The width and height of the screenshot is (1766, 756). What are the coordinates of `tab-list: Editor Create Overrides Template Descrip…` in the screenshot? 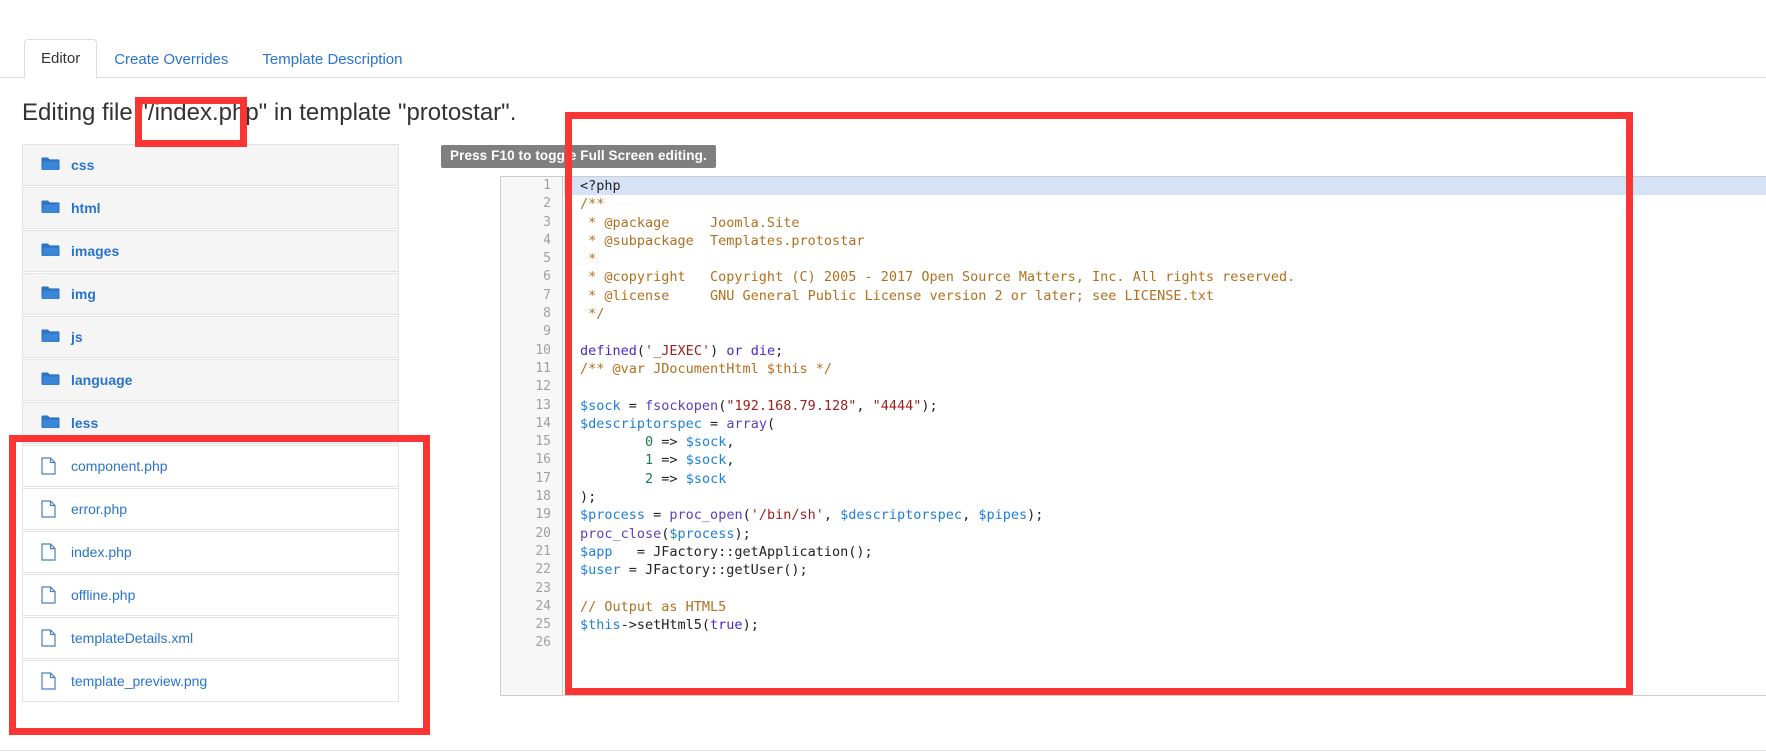 It's located at (221, 58).